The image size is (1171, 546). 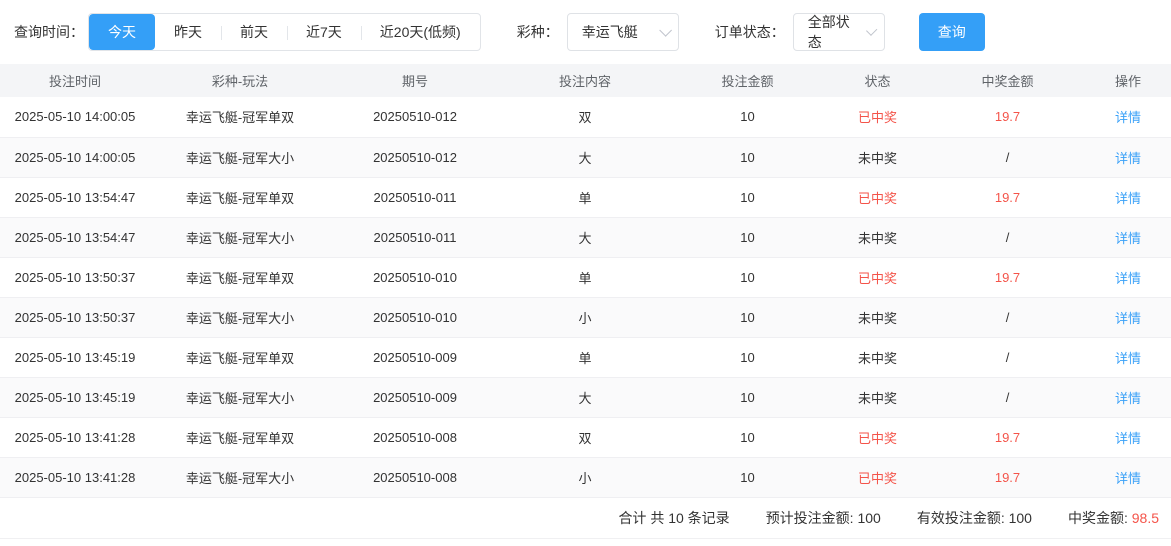 I want to click on cell-bet-time: 2025-05-10 13:41:28, so click(x=75, y=477).